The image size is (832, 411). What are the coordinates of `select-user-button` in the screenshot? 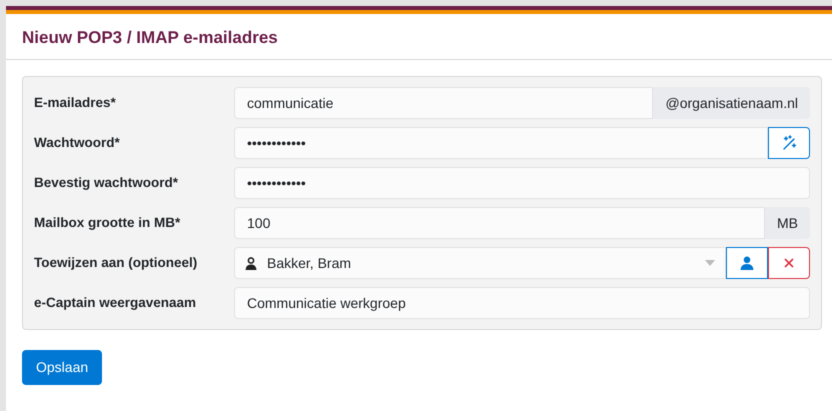 It's located at (747, 263).